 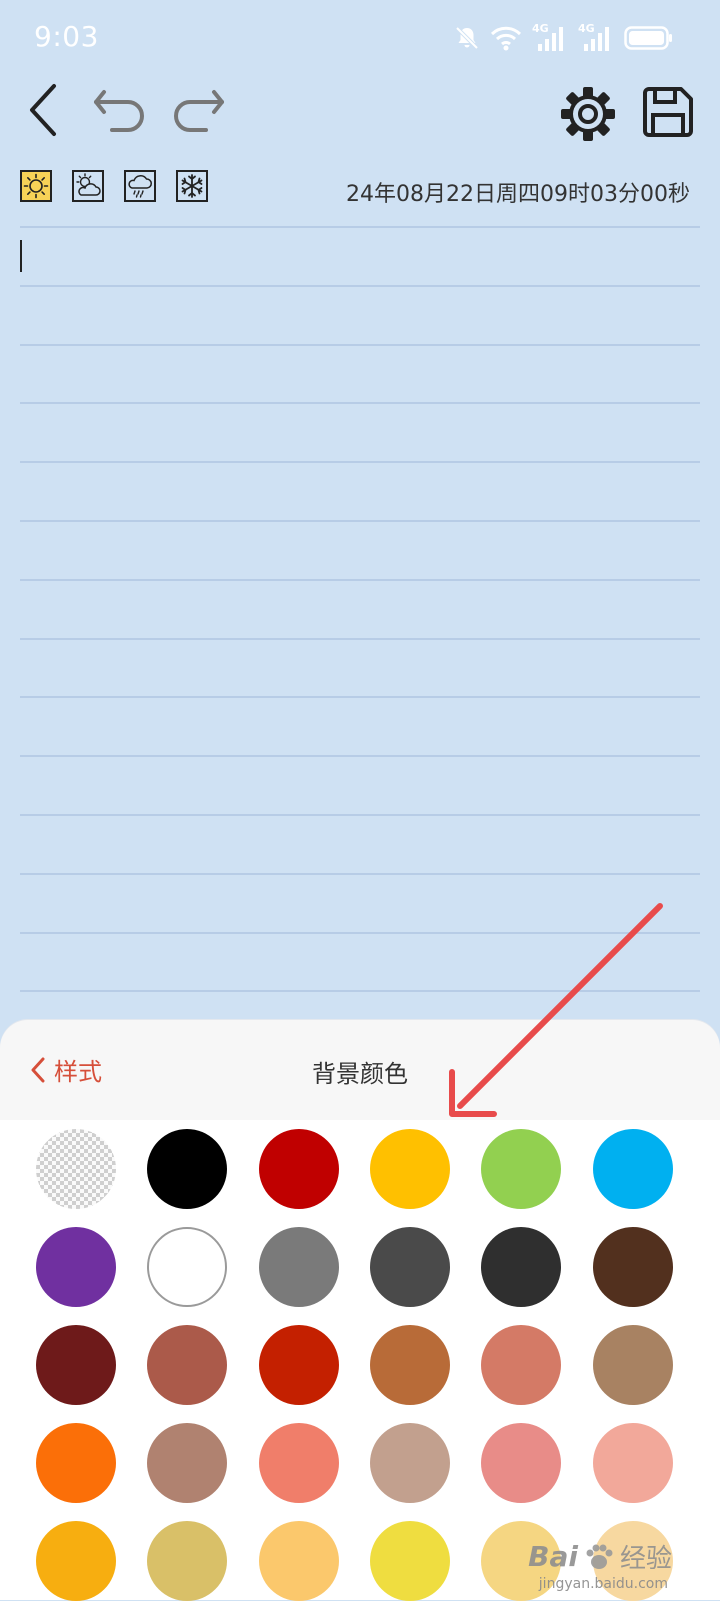 What do you see at coordinates (648, 38) in the screenshot?
I see `battery-icon` at bounding box center [648, 38].